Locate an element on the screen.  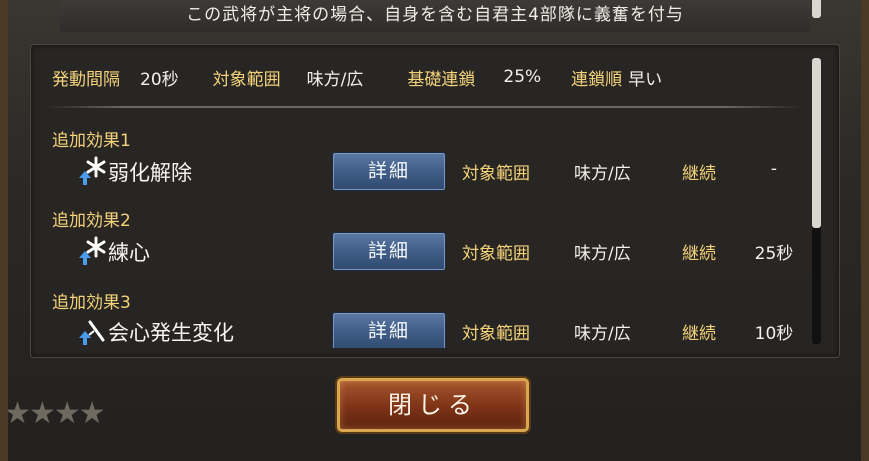
effect-duration-value-1: - is located at coordinates (774, 169).